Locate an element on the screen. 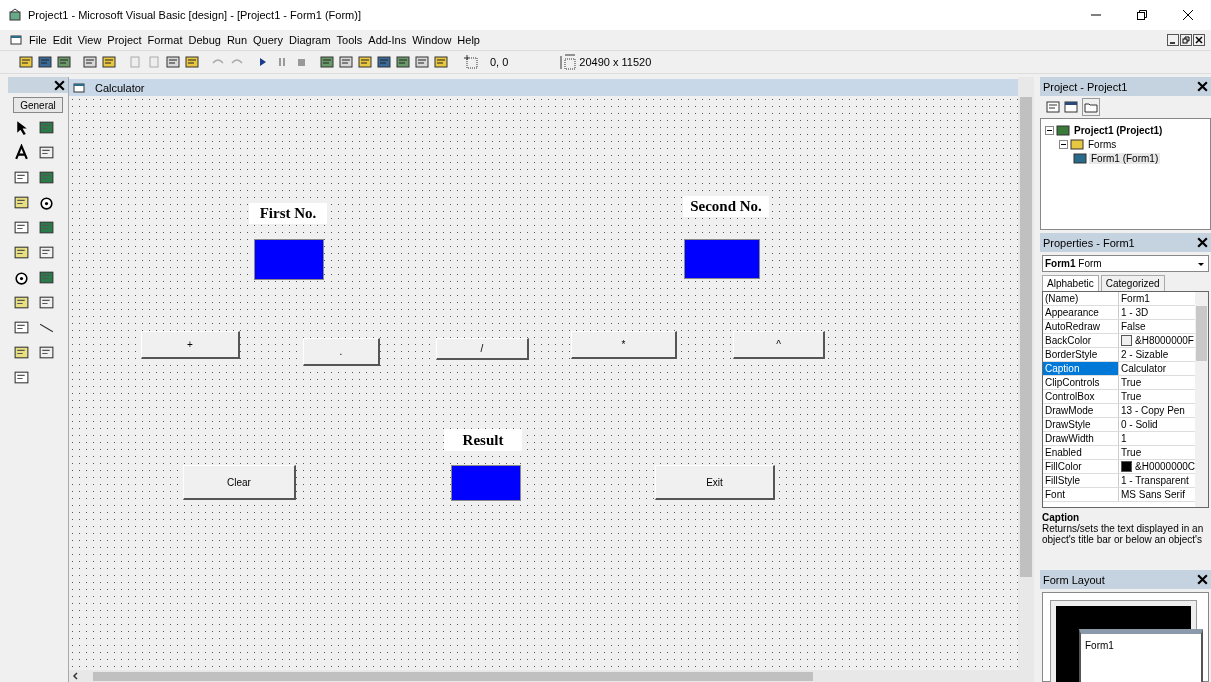 The width and height of the screenshot is (1211, 682). menu-item: Format is located at coordinates (165, 40).